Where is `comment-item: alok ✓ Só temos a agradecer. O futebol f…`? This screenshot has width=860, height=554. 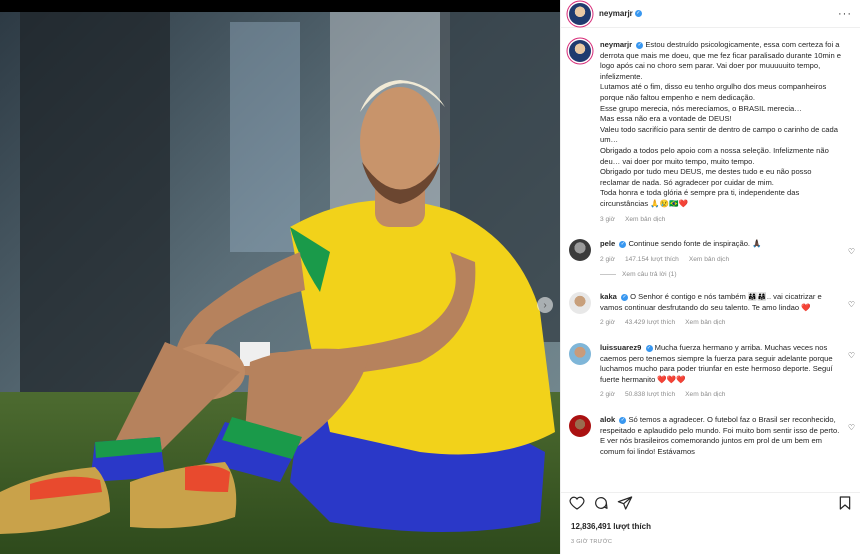
comment-item: alok ✓ Só temos a agradecer. O futebol f… is located at coordinates (710, 436).